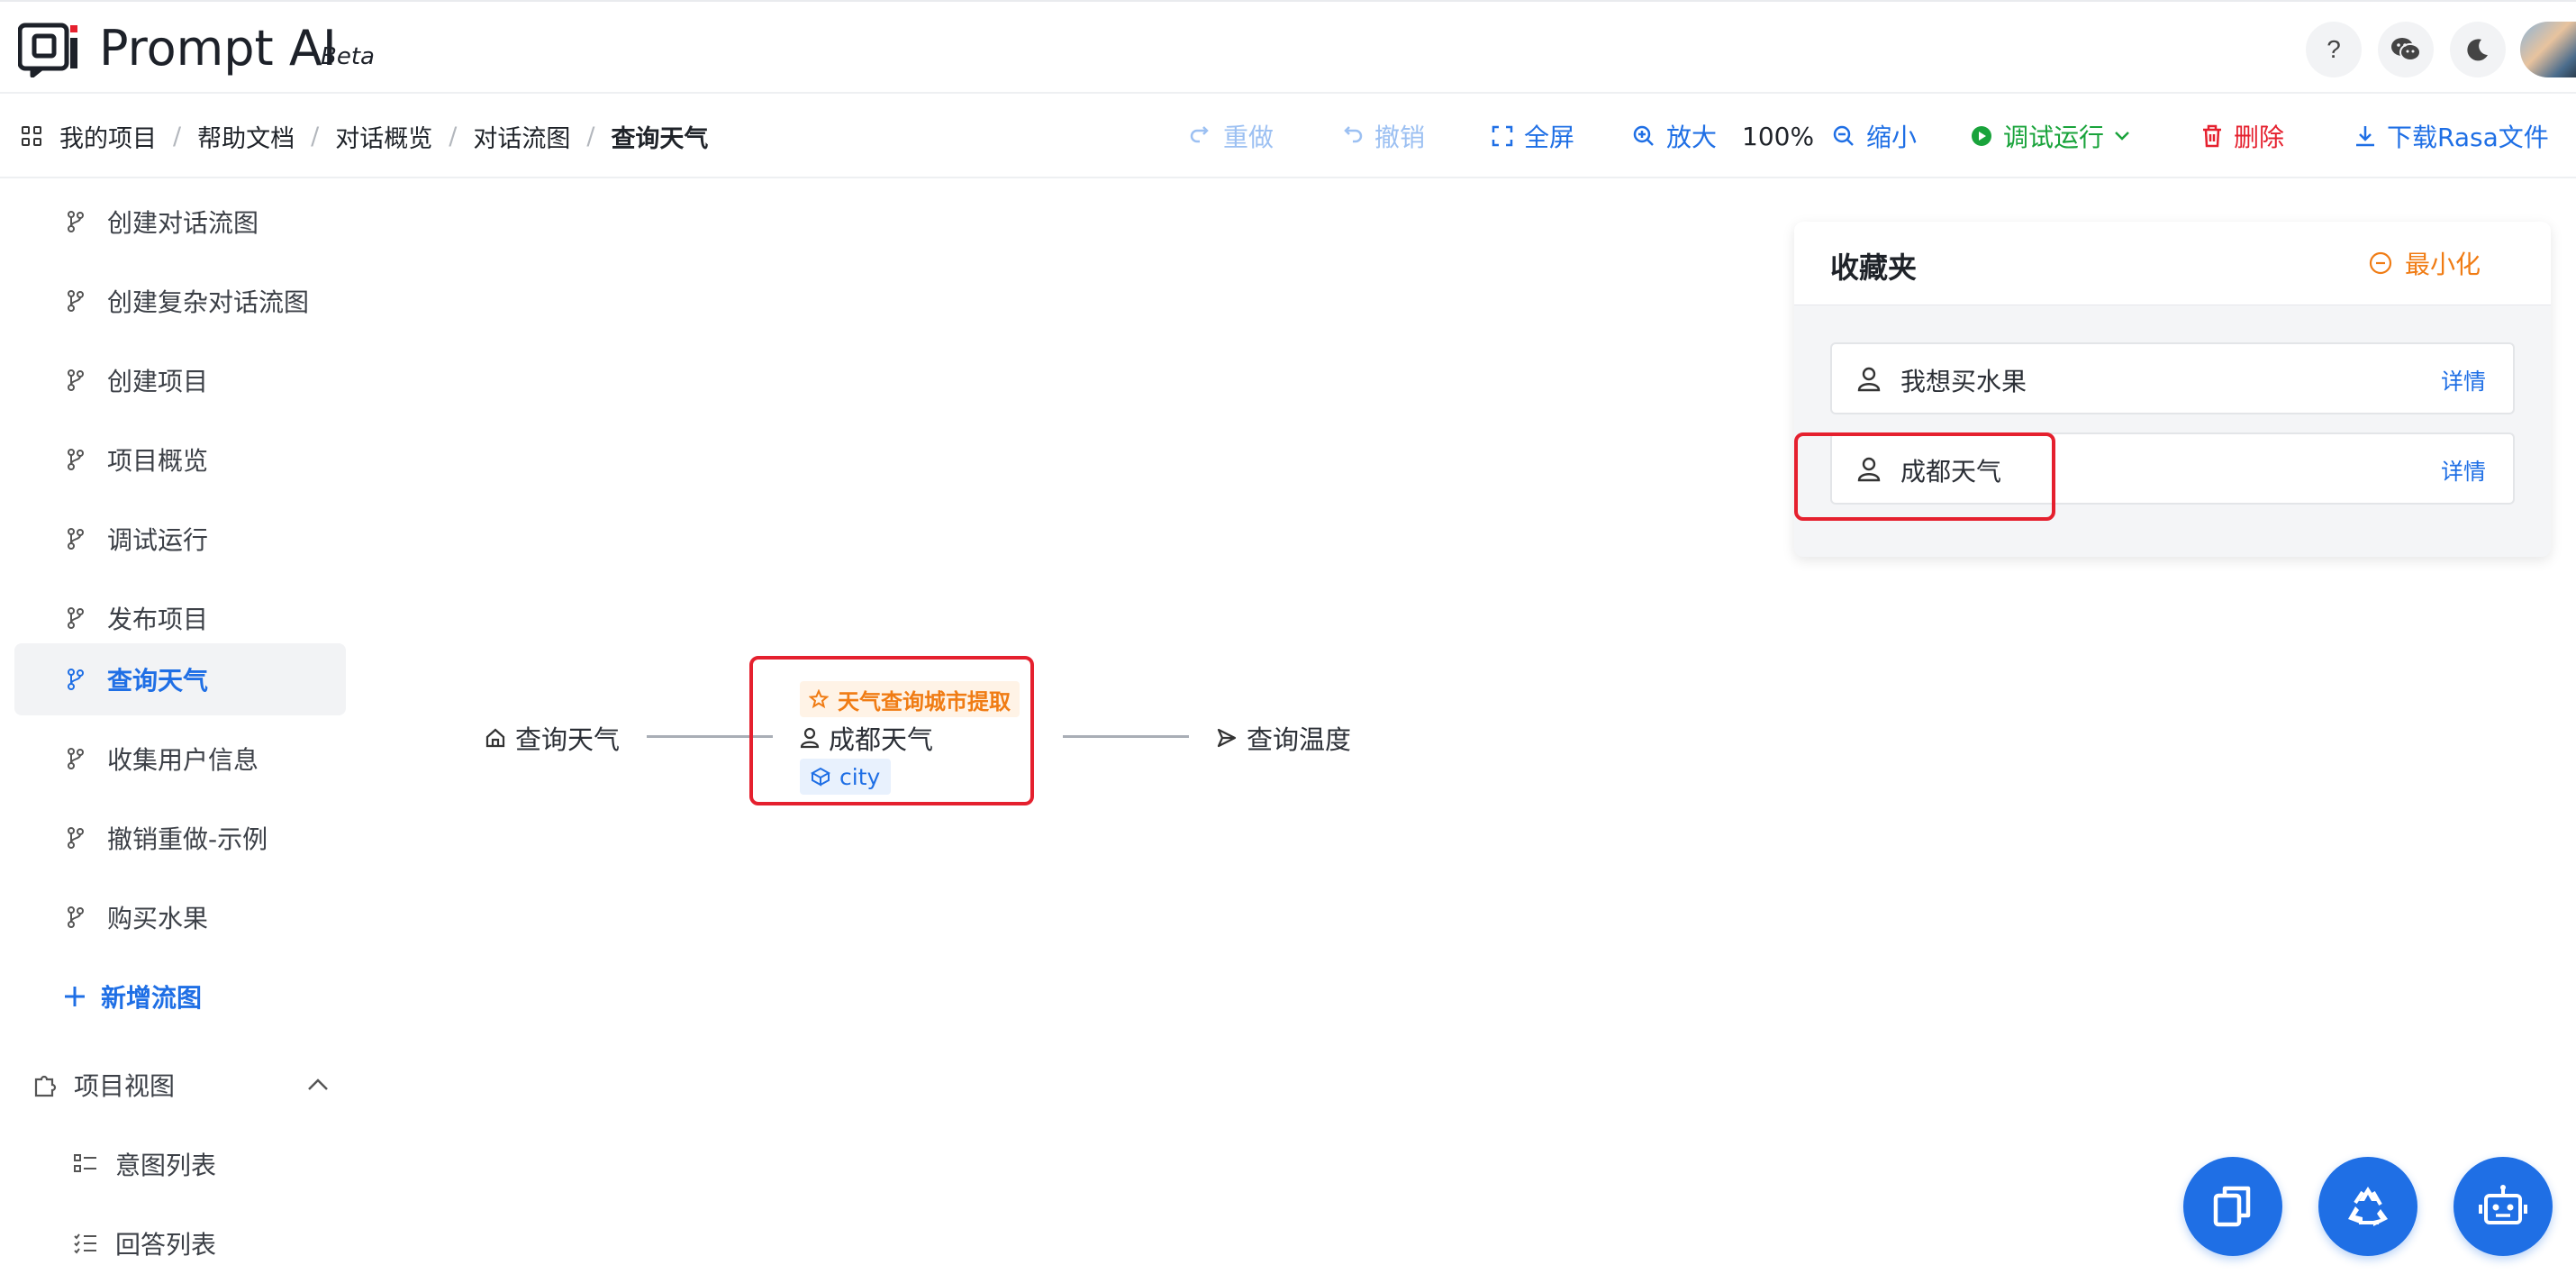 This screenshot has height=1274, width=2576. I want to click on download-rasa-button: 下载Rasa文件, so click(2451, 136).